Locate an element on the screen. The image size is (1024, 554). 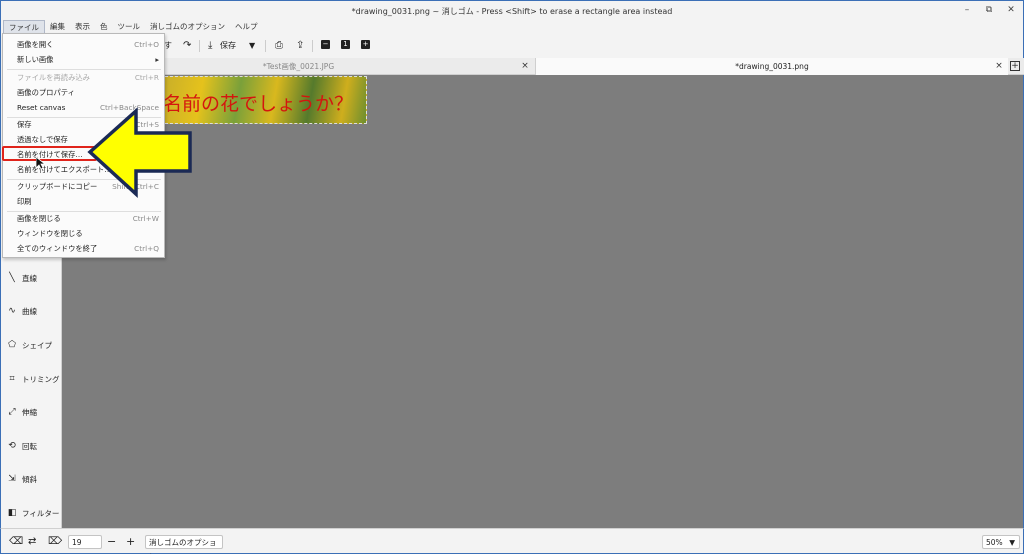
size-decrease-button: − is located at coordinates (111, 542).